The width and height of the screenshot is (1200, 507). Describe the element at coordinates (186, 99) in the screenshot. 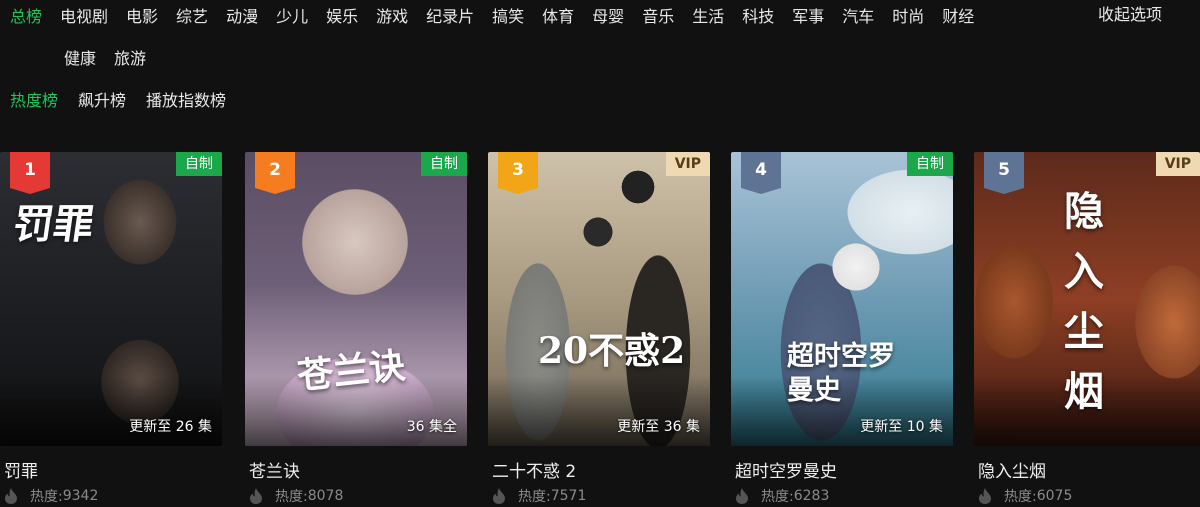

I see `ranking-tab: 播放指数榜` at that location.